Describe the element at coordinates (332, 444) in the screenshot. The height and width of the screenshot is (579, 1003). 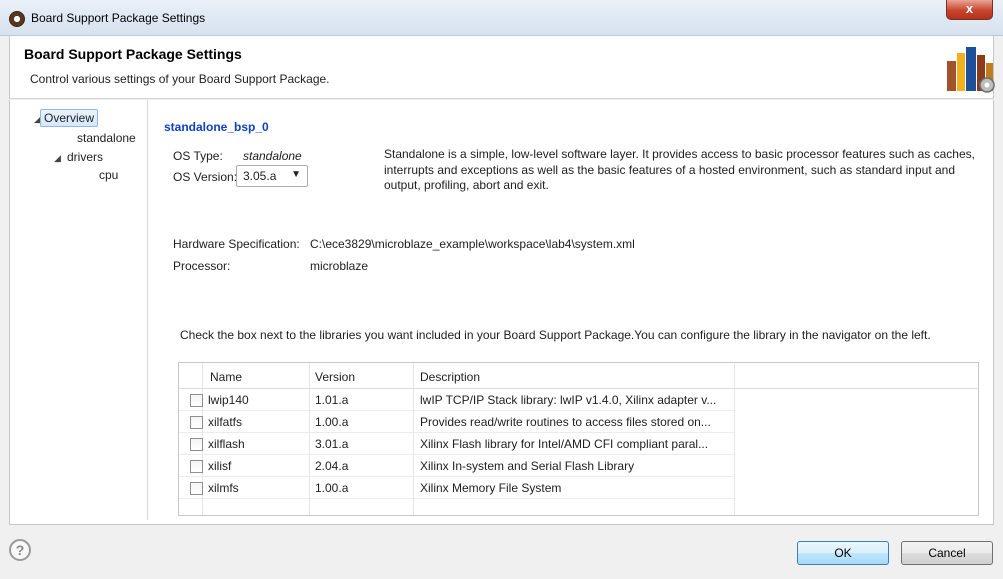
I see `library-version: 3.01.a` at that location.